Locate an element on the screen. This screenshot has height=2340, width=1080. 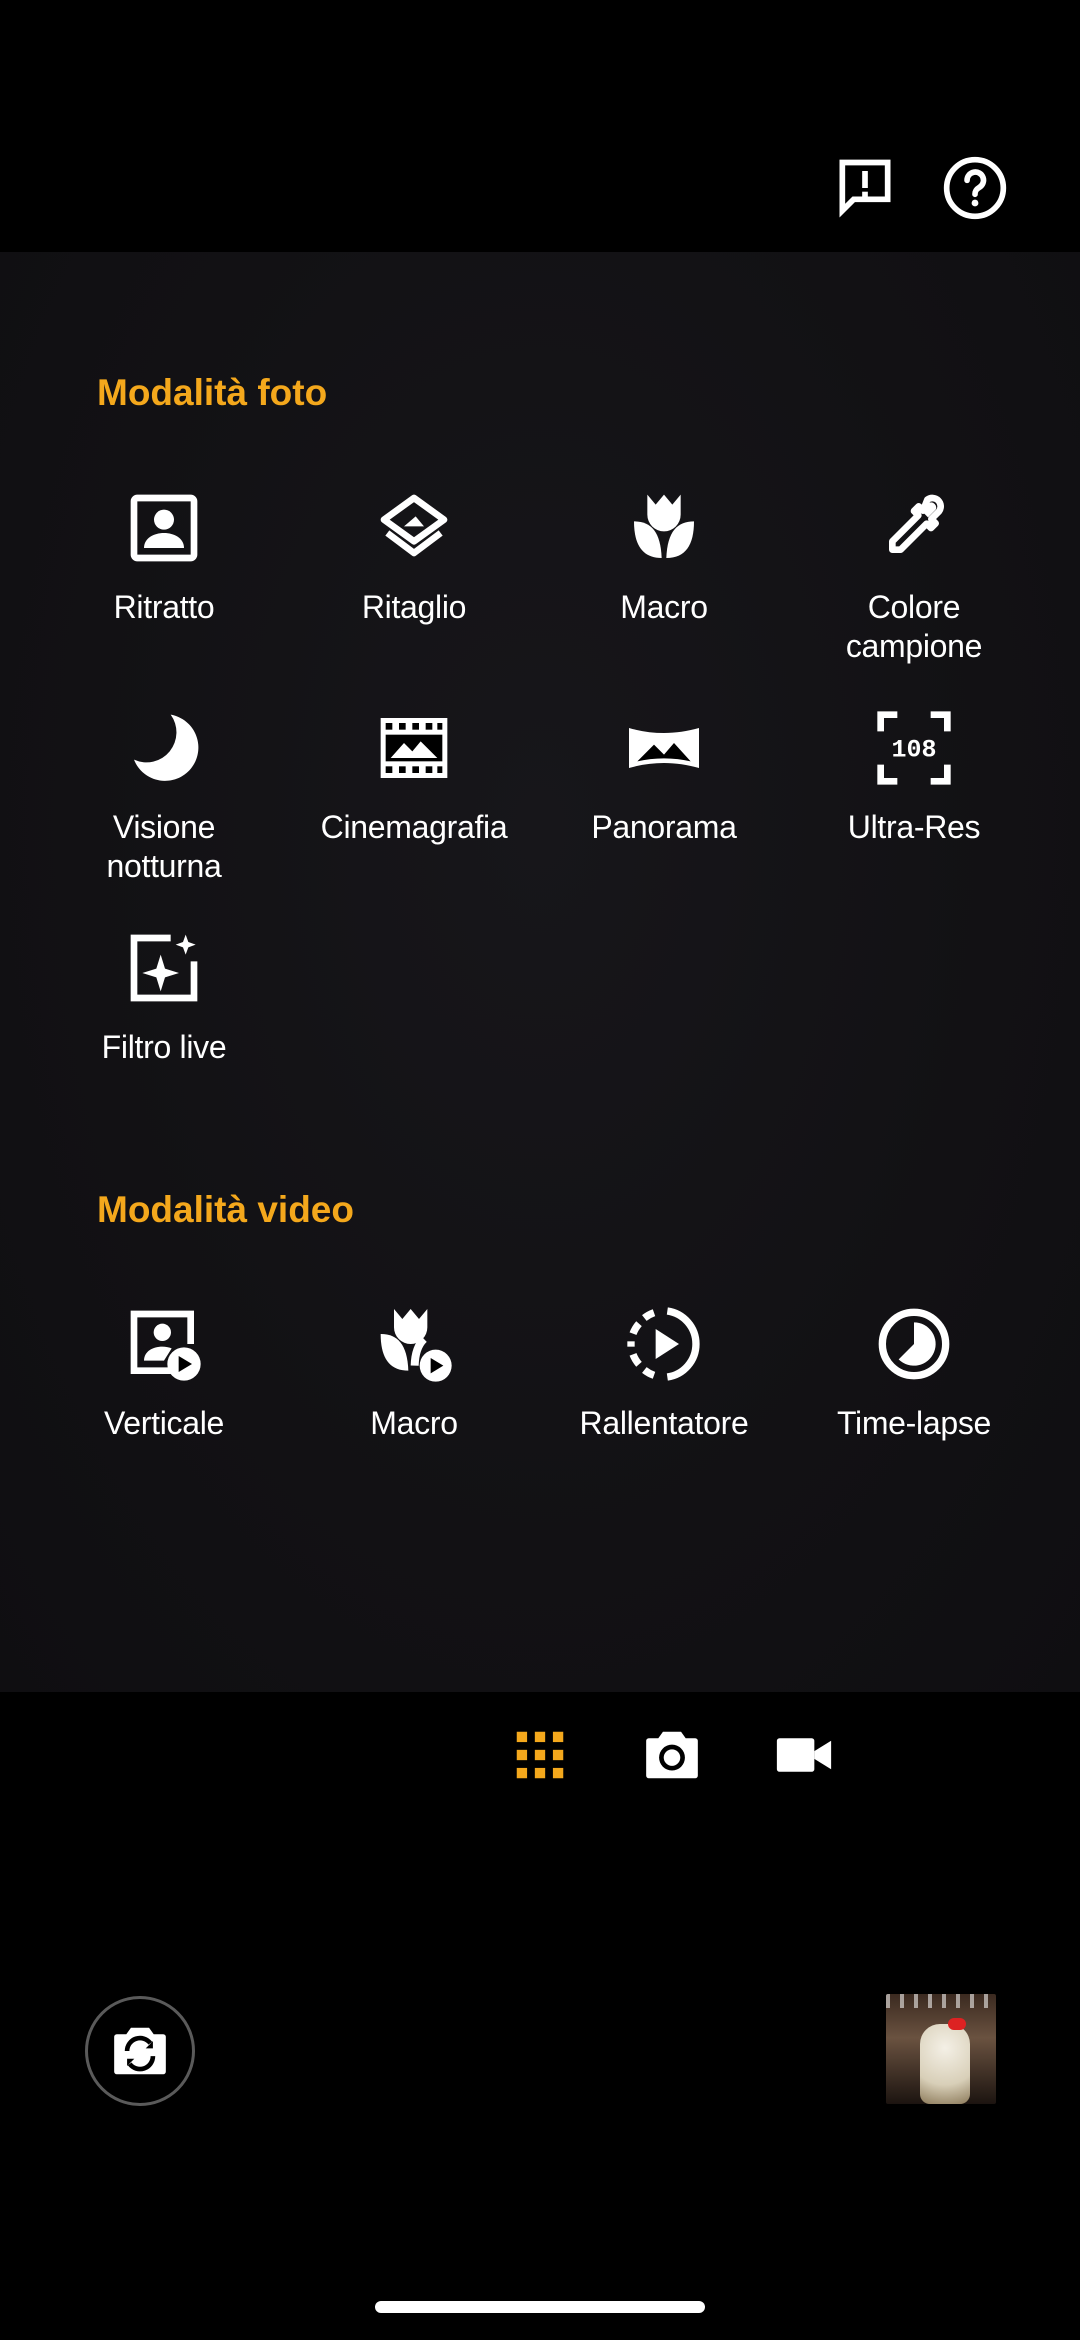
mode-macro-video: Macro is located at coordinates (414, 1412).